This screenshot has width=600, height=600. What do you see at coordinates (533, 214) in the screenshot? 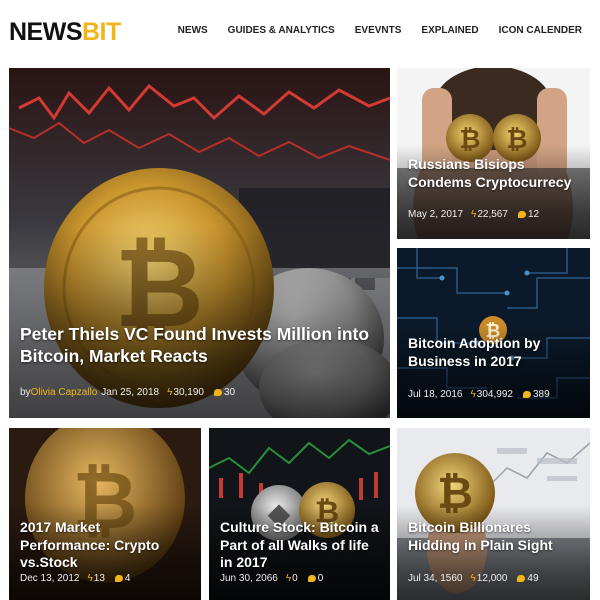
I see `comment-count: 12` at bounding box center [533, 214].